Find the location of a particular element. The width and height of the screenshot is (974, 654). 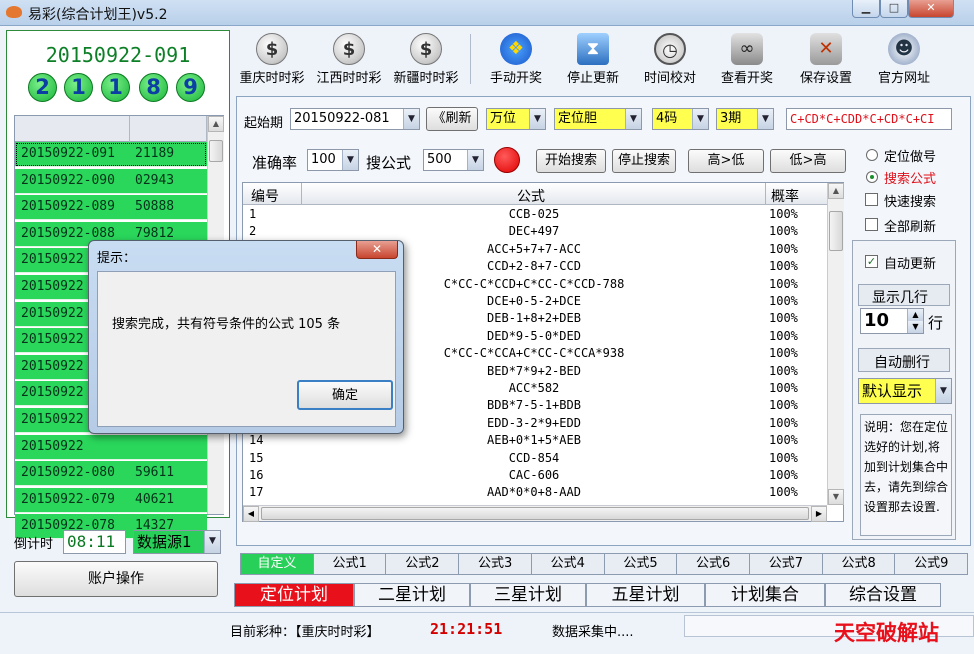

main-tab-0: 定位计划 is located at coordinates (294, 595).